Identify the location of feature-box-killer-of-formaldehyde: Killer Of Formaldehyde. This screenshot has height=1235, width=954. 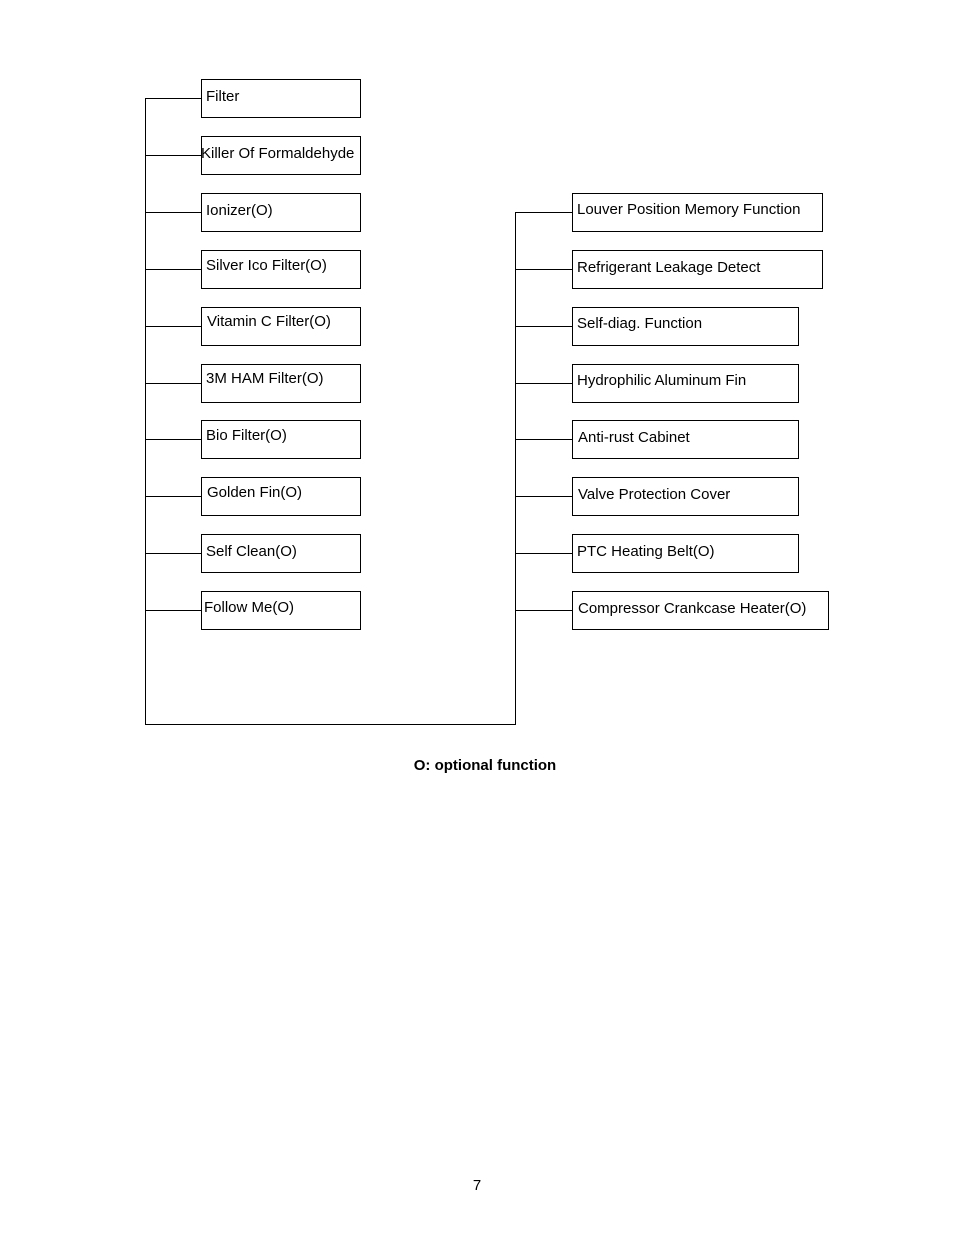
(281, 155).